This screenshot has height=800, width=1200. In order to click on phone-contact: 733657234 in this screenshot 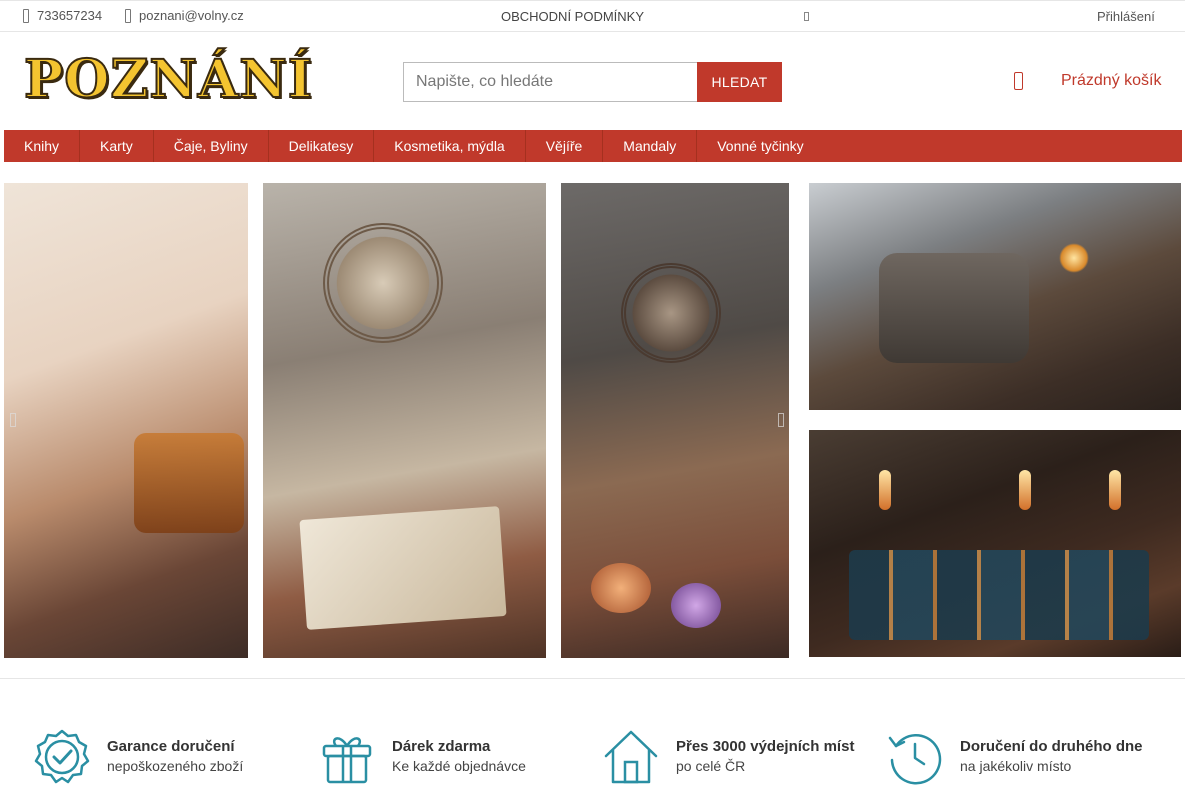, I will do `click(62, 15)`.